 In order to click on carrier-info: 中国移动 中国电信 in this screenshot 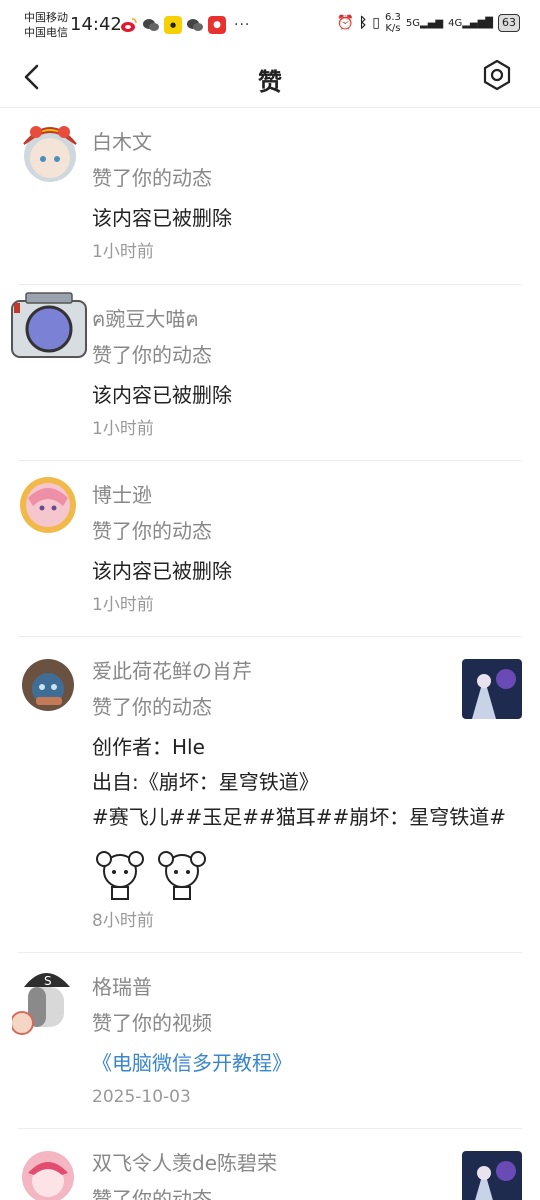, I will do `click(46, 25)`.